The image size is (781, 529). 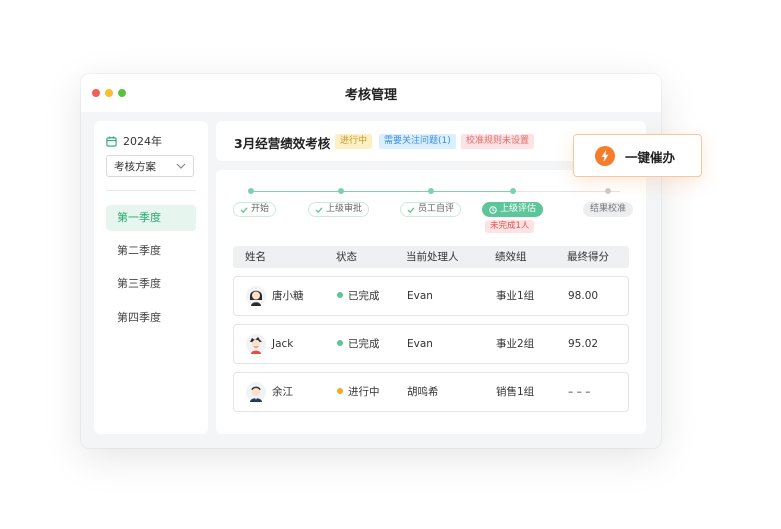 What do you see at coordinates (288, 296) in the screenshot?
I see `row-name: 唐小糖` at bounding box center [288, 296].